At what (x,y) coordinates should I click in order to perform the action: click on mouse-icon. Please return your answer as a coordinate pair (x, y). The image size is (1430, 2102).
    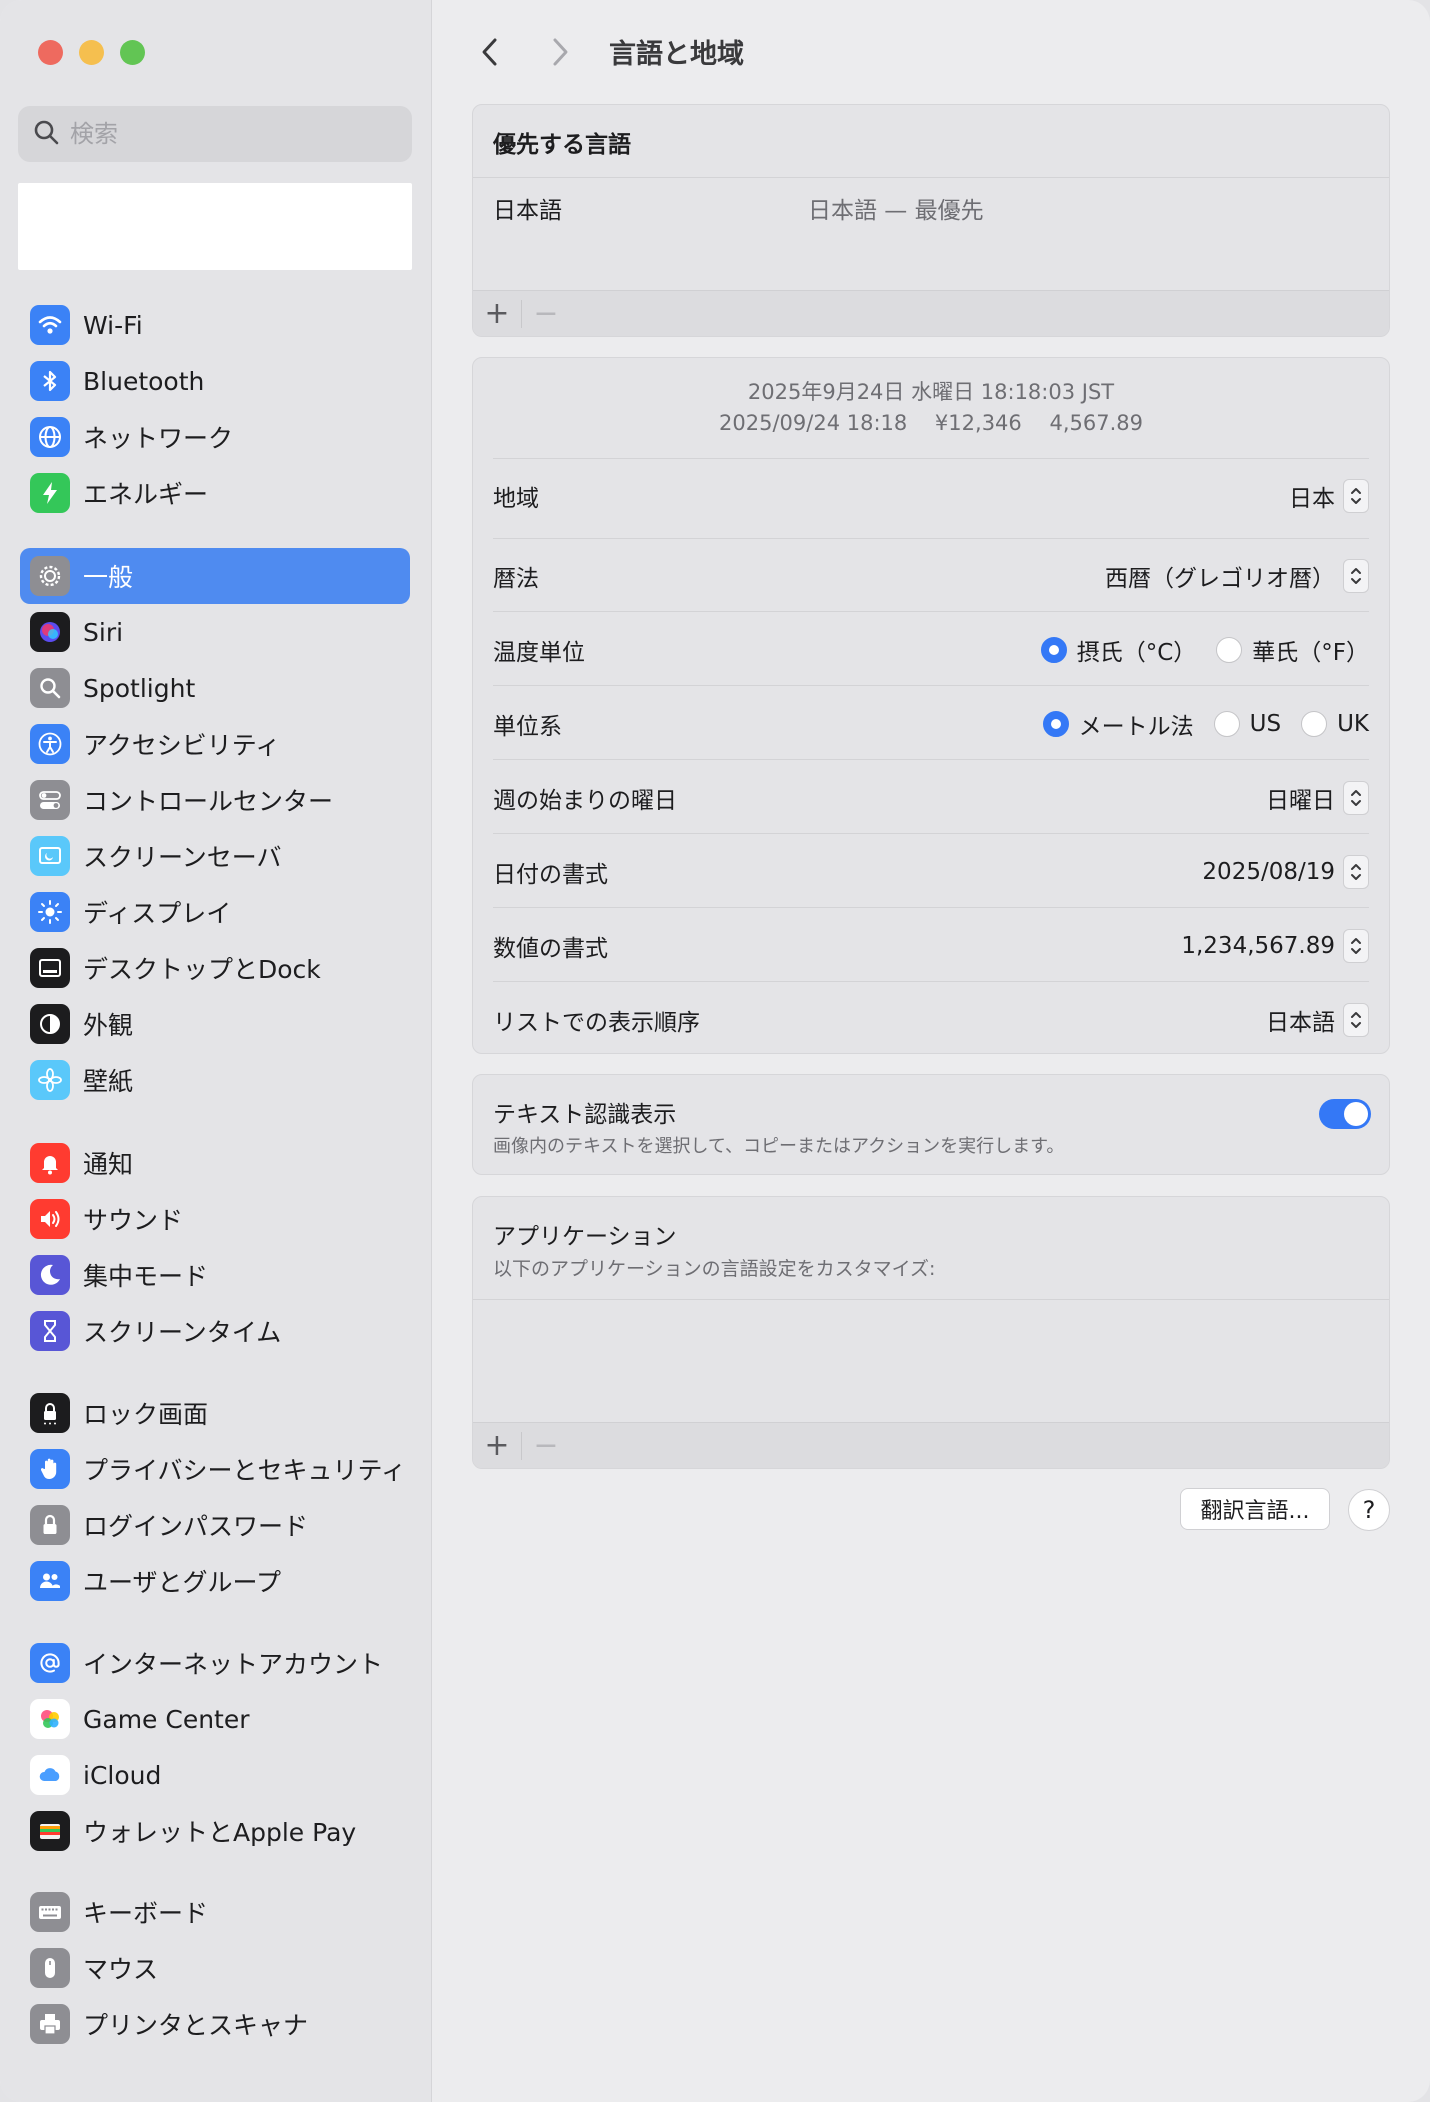
    Looking at the image, I should click on (50, 1968).